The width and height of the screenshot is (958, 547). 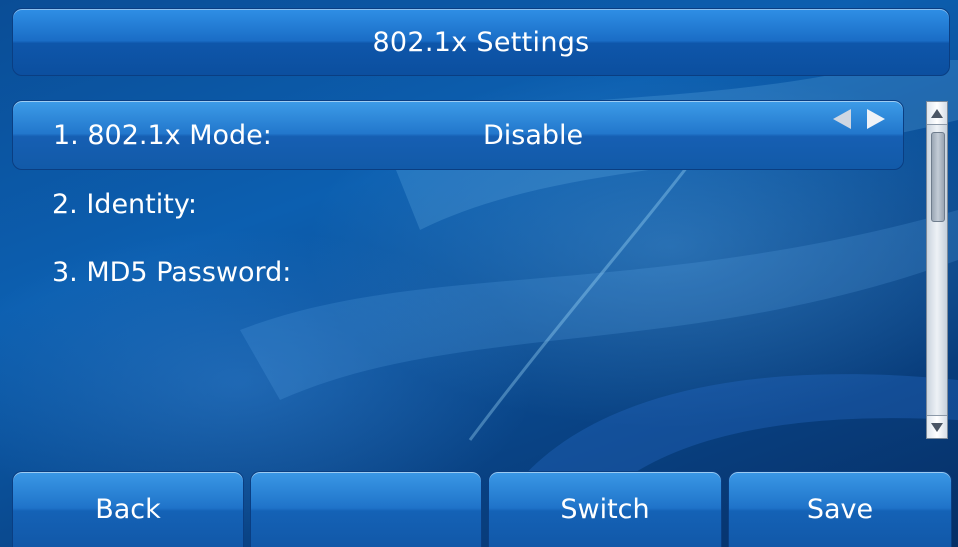 What do you see at coordinates (485, 509) in the screenshot?
I see `softkey-bar: Back Switch Save` at bounding box center [485, 509].